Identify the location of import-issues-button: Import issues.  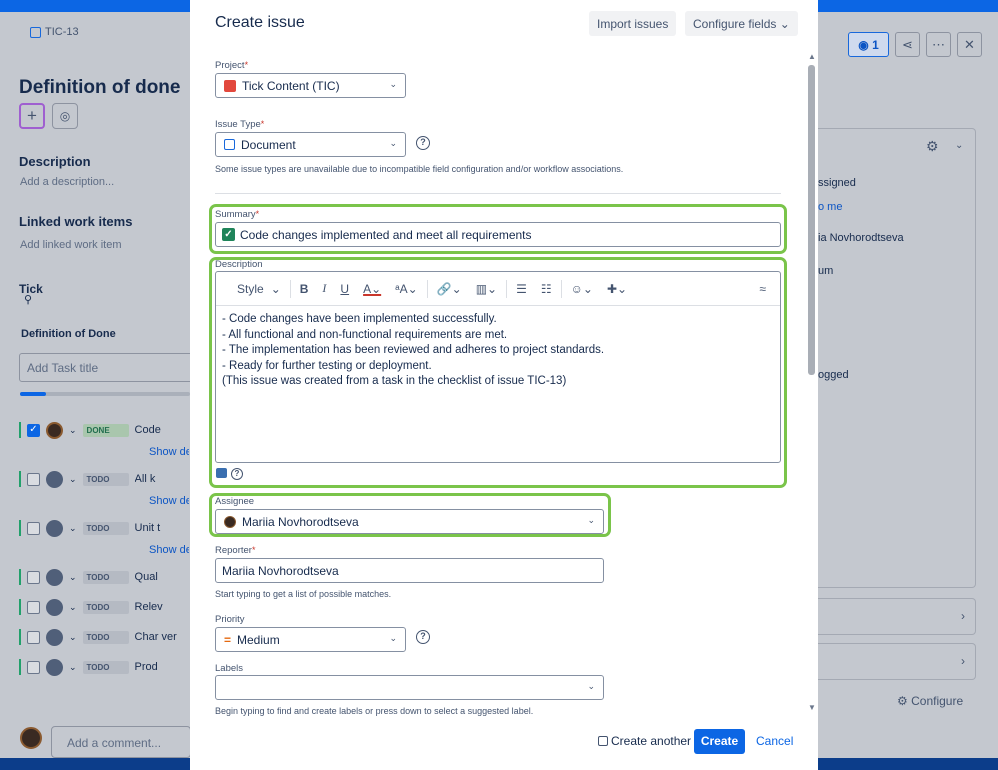
(632, 23).